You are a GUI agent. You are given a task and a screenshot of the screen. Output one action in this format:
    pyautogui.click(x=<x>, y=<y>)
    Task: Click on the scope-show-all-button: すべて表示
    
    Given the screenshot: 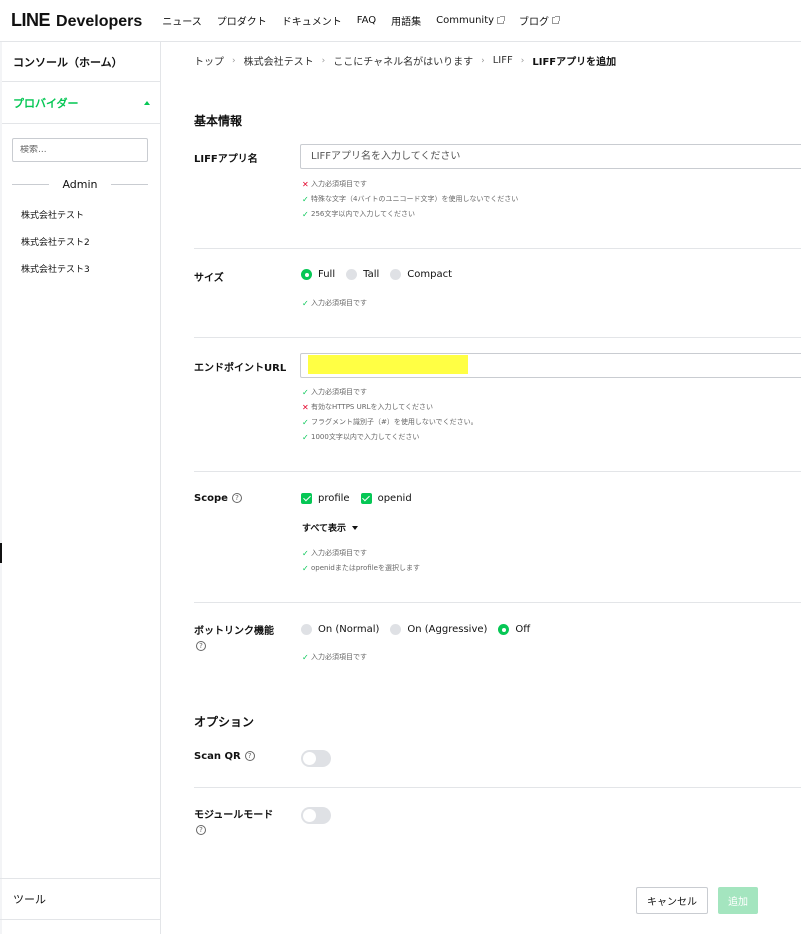 What is the action you would take?
    pyautogui.click(x=330, y=527)
    